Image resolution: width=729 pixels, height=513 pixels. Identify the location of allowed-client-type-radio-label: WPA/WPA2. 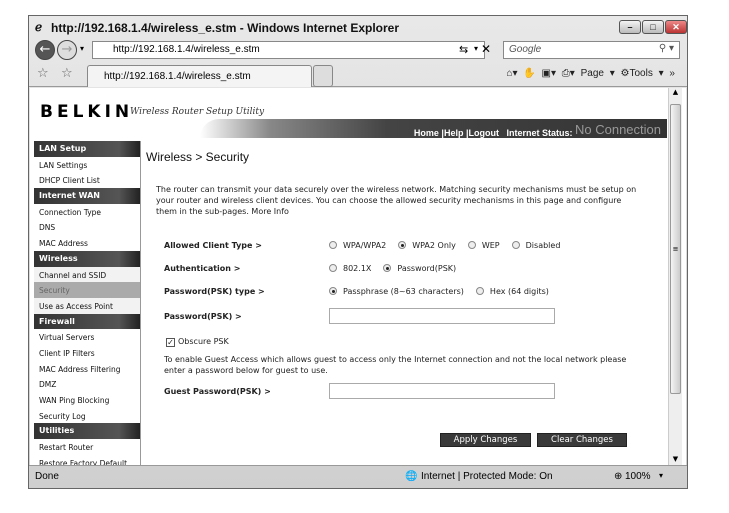
(365, 245).